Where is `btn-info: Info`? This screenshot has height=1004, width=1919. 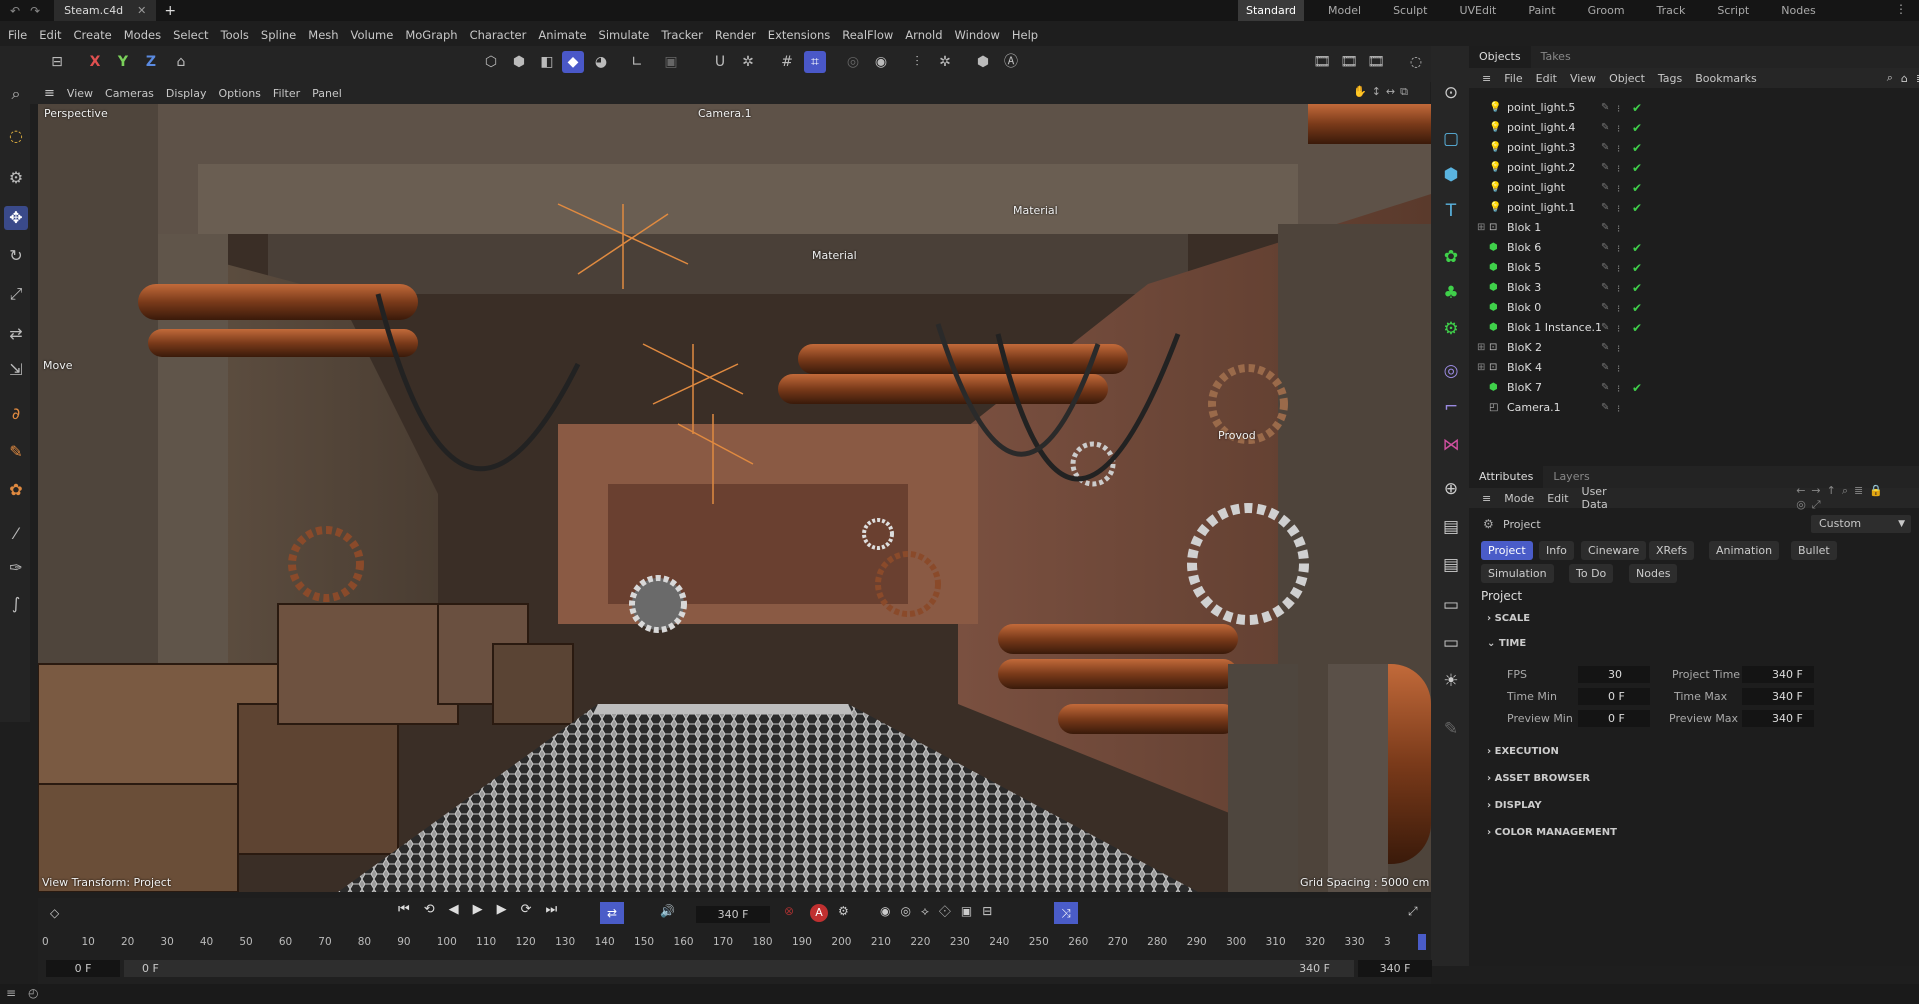 btn-info: Info is located at coordinates (1556, 550).